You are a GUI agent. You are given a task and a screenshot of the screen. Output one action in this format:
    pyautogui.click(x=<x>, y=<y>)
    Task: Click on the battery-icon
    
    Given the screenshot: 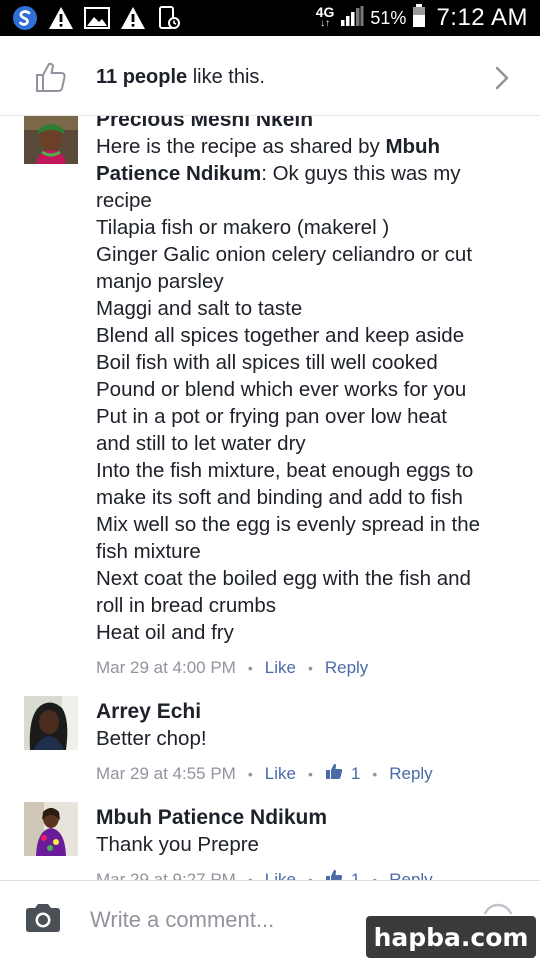 What is the action you would take?
    pyautogui.click(x=419, y=18)
    